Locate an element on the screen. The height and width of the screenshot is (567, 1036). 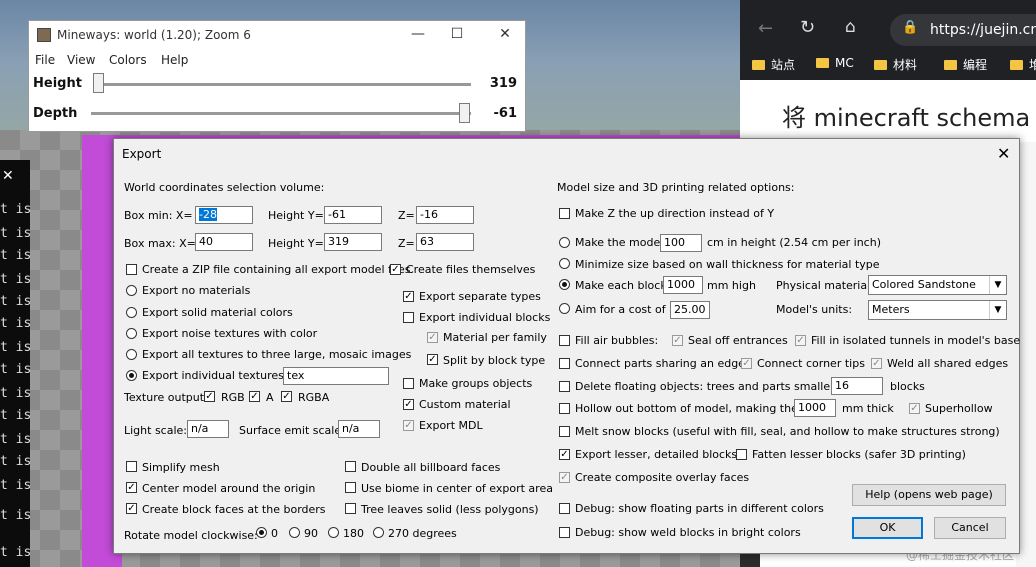
export-solid-colors-radio is located at coordinates (131, 312).